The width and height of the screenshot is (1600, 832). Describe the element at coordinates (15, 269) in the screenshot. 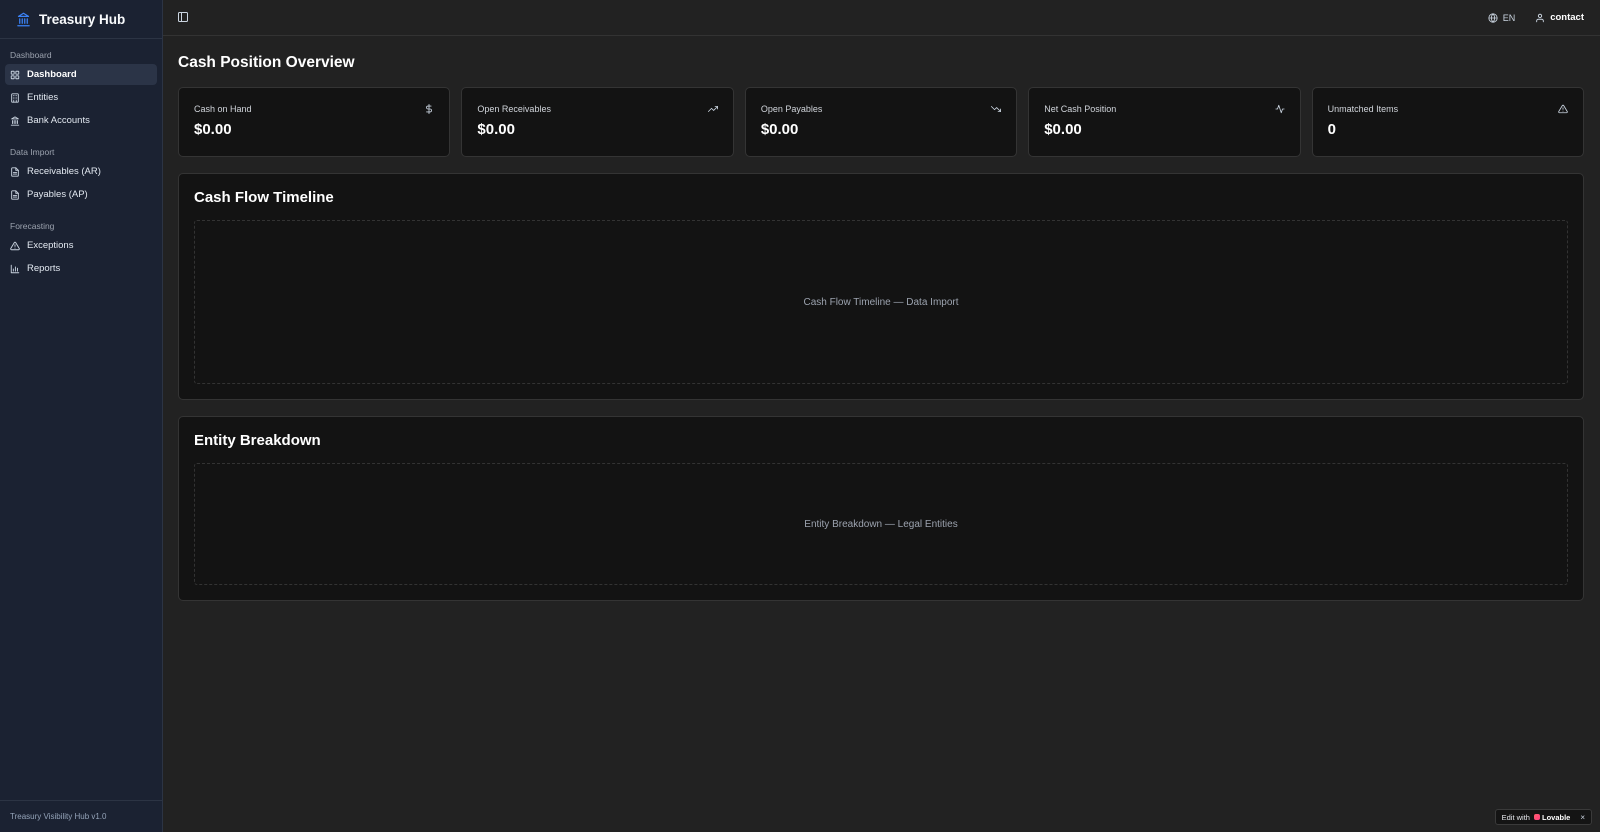

I see `bar-chart-icon` at that location.